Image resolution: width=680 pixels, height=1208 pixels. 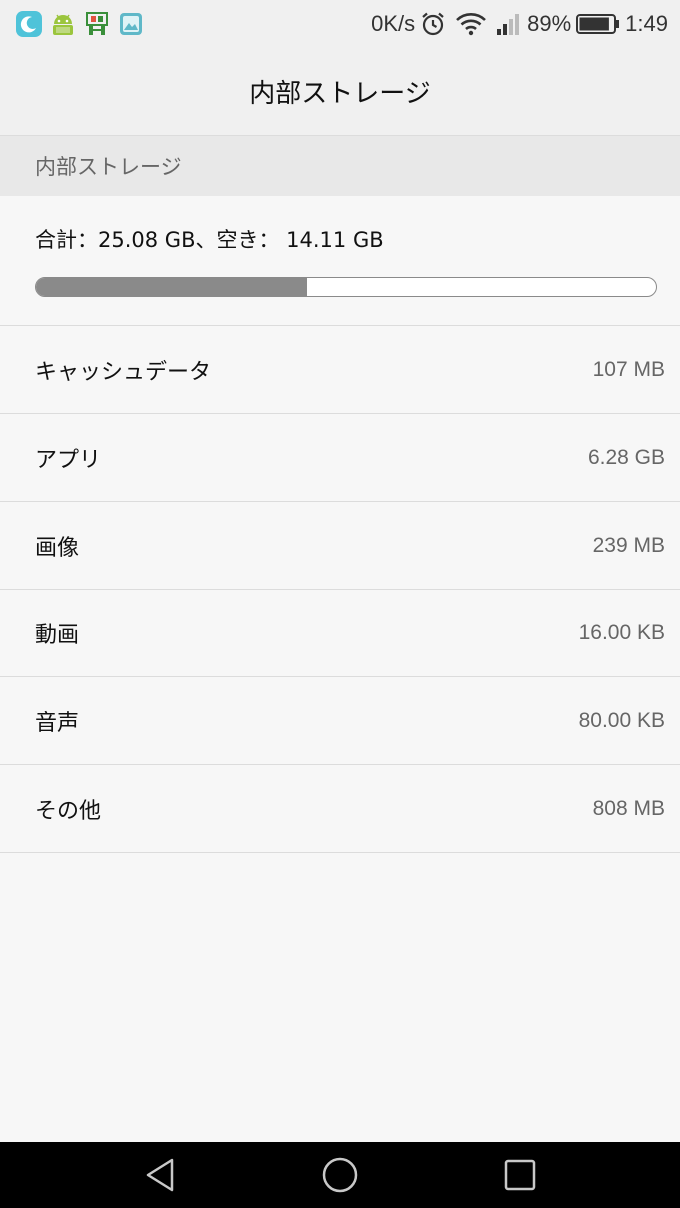 I want to click on list-item-images: 画像 239 MB, so click(x=340, y=546).